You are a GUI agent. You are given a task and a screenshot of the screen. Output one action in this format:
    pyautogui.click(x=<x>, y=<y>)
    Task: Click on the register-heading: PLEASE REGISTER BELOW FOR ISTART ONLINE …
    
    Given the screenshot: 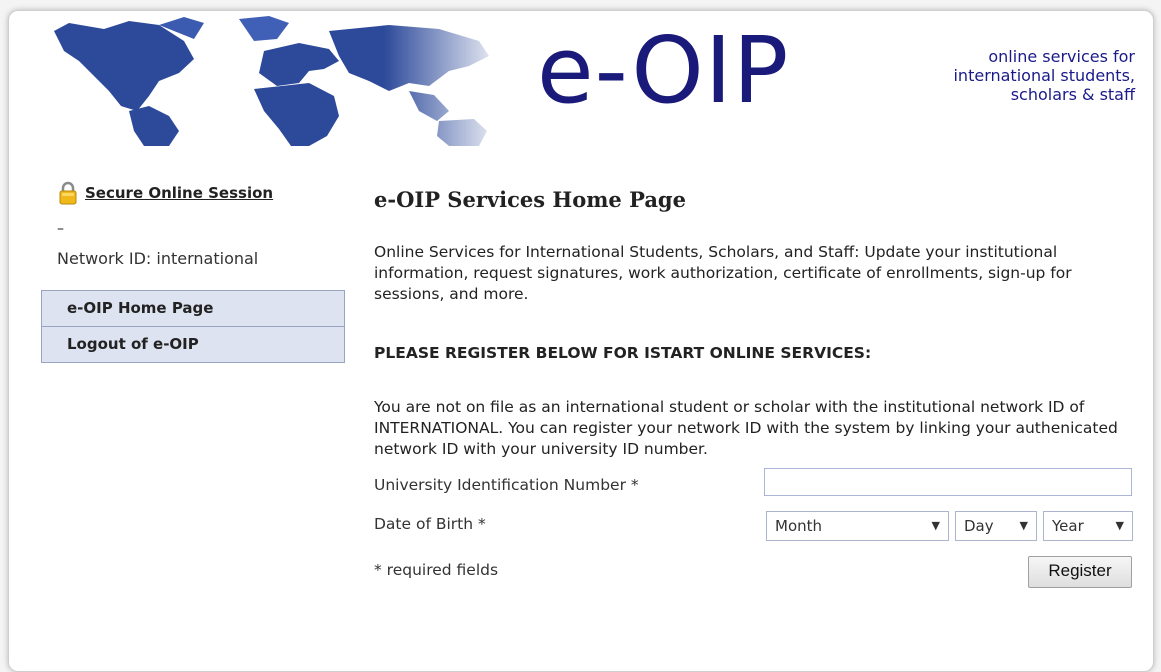 What is the action you would take?
    pyautogui.click(x=623, y=353)
    